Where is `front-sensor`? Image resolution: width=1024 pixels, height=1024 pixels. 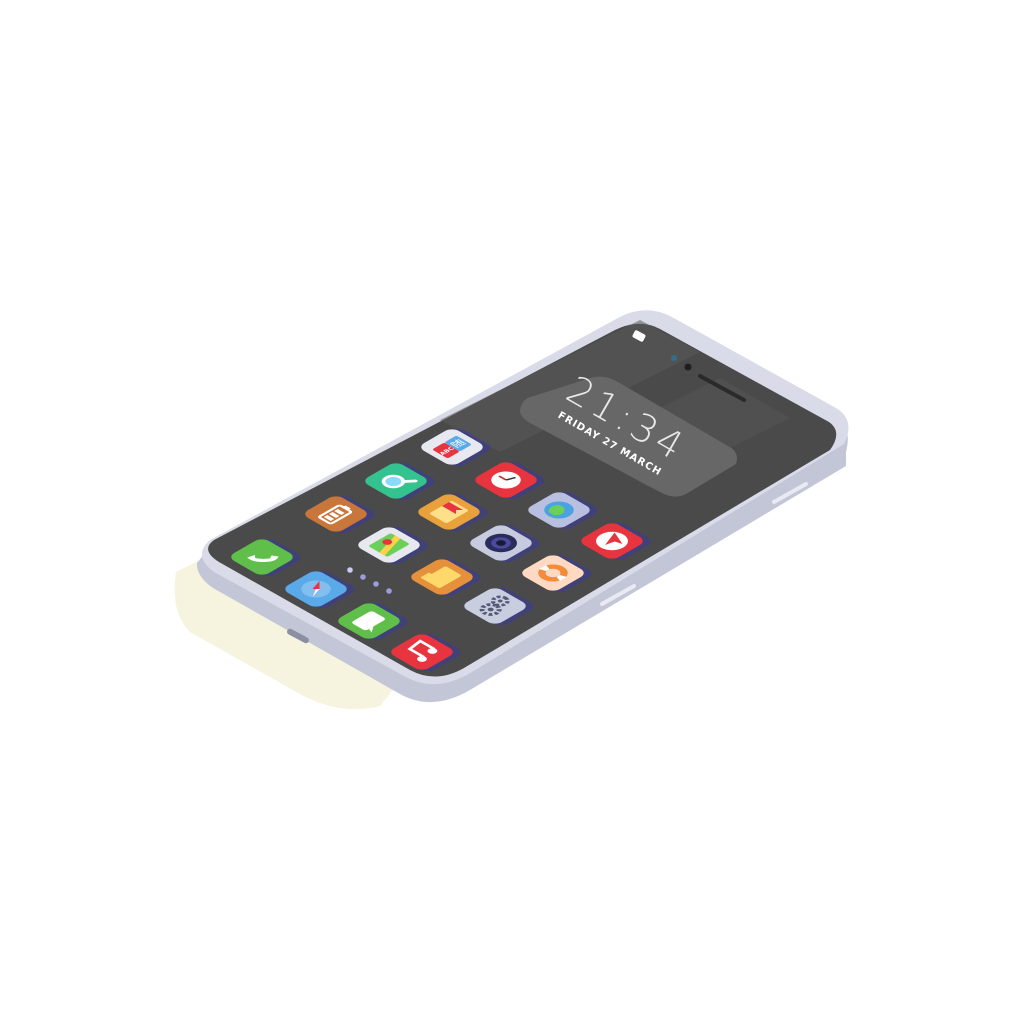 front-sensor is located at coordinates (674, 358).